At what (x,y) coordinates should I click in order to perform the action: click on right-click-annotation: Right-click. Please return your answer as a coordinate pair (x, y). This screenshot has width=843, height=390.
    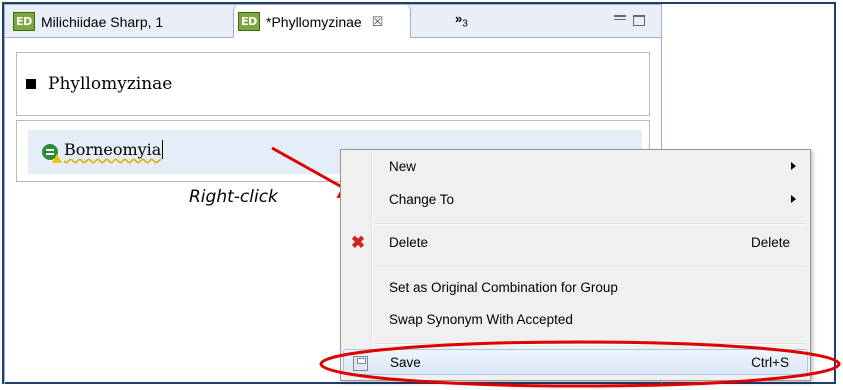
    Looking at the image, I should click on (233, 197).